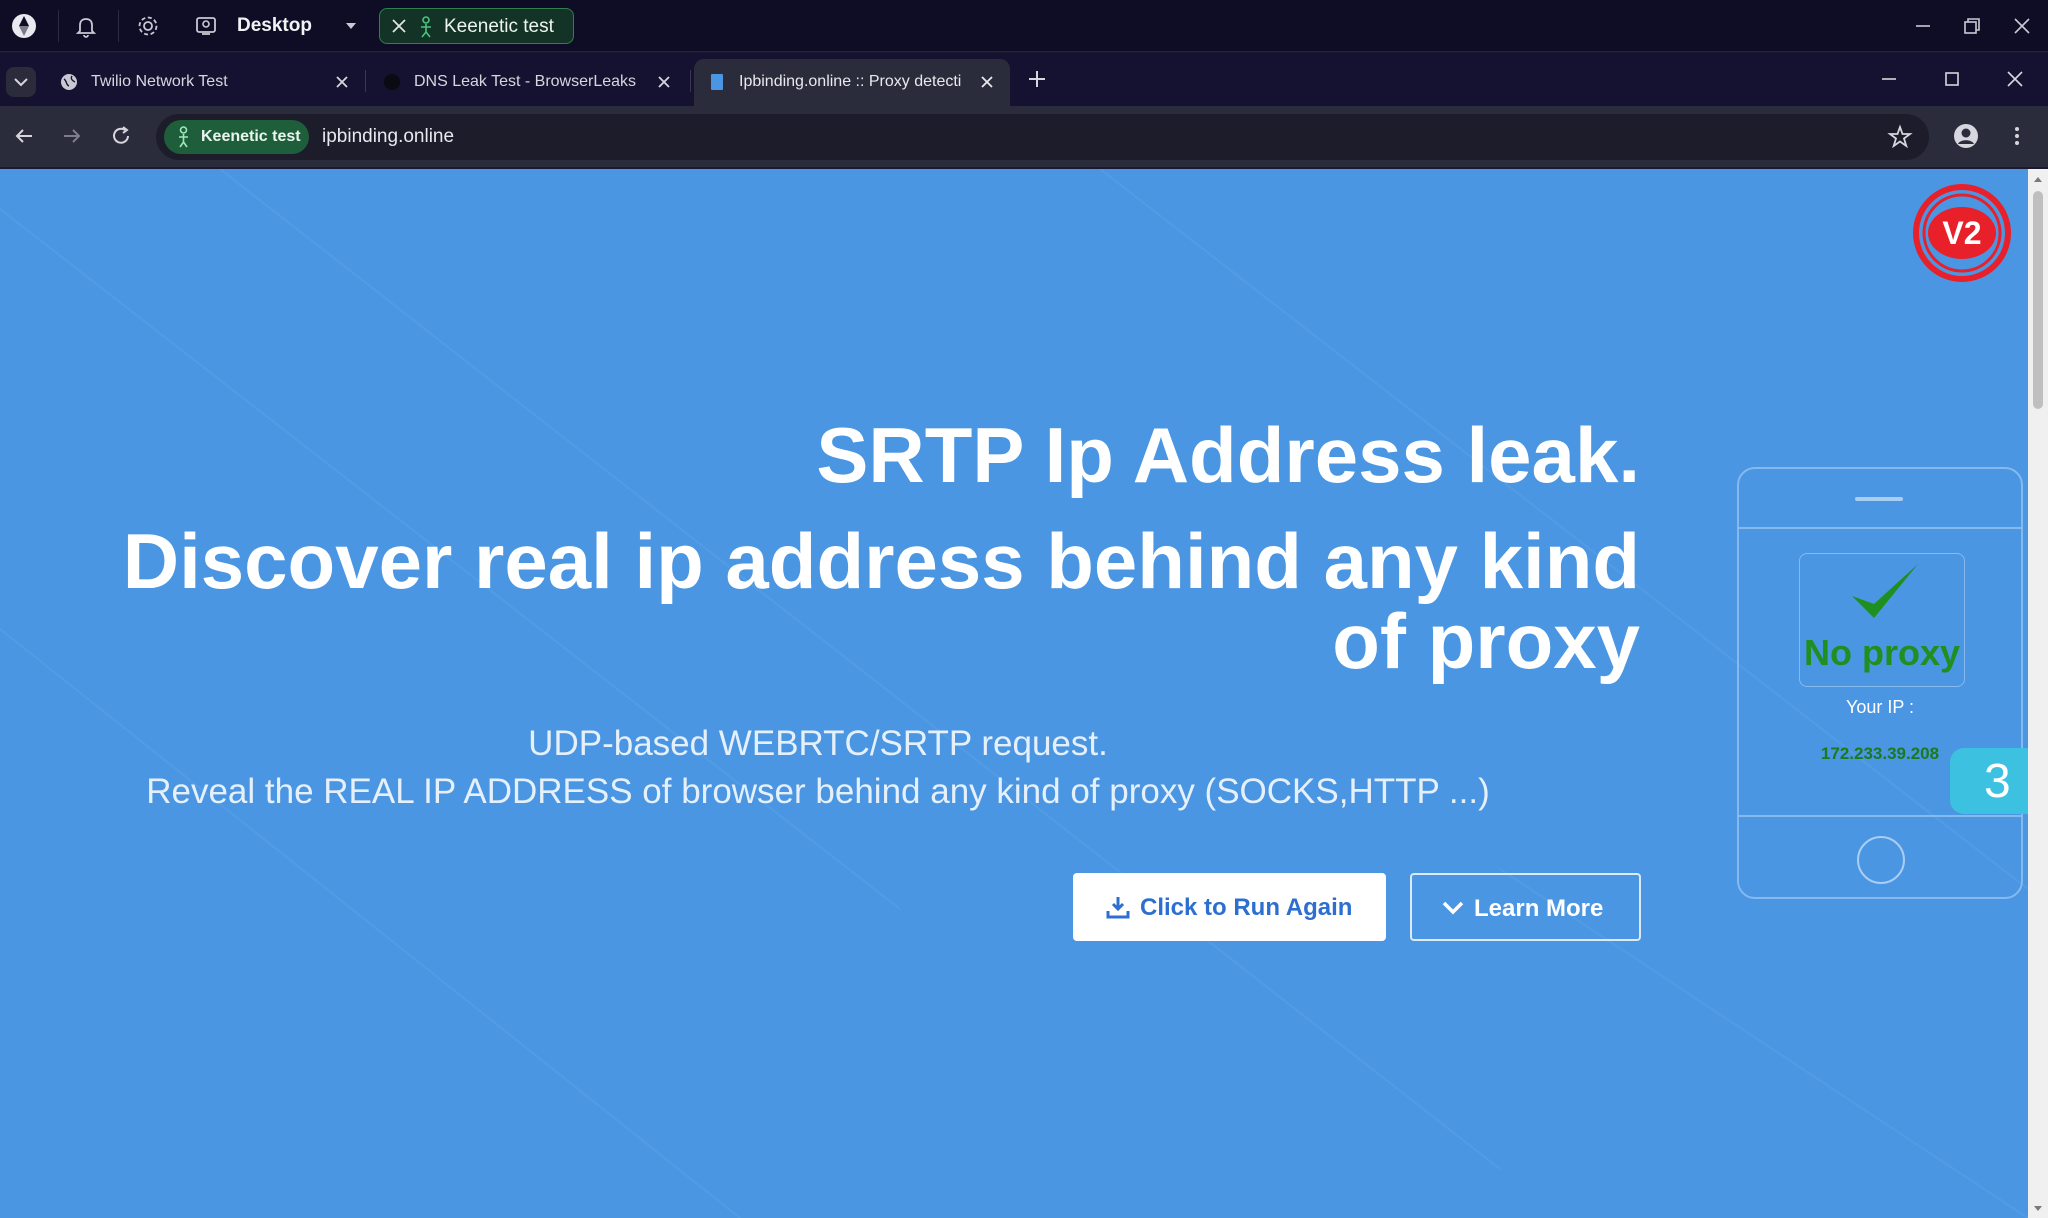 The width and height of the screenshot is (2048, 1218). I want to click on back-icon, so click(24, 136).